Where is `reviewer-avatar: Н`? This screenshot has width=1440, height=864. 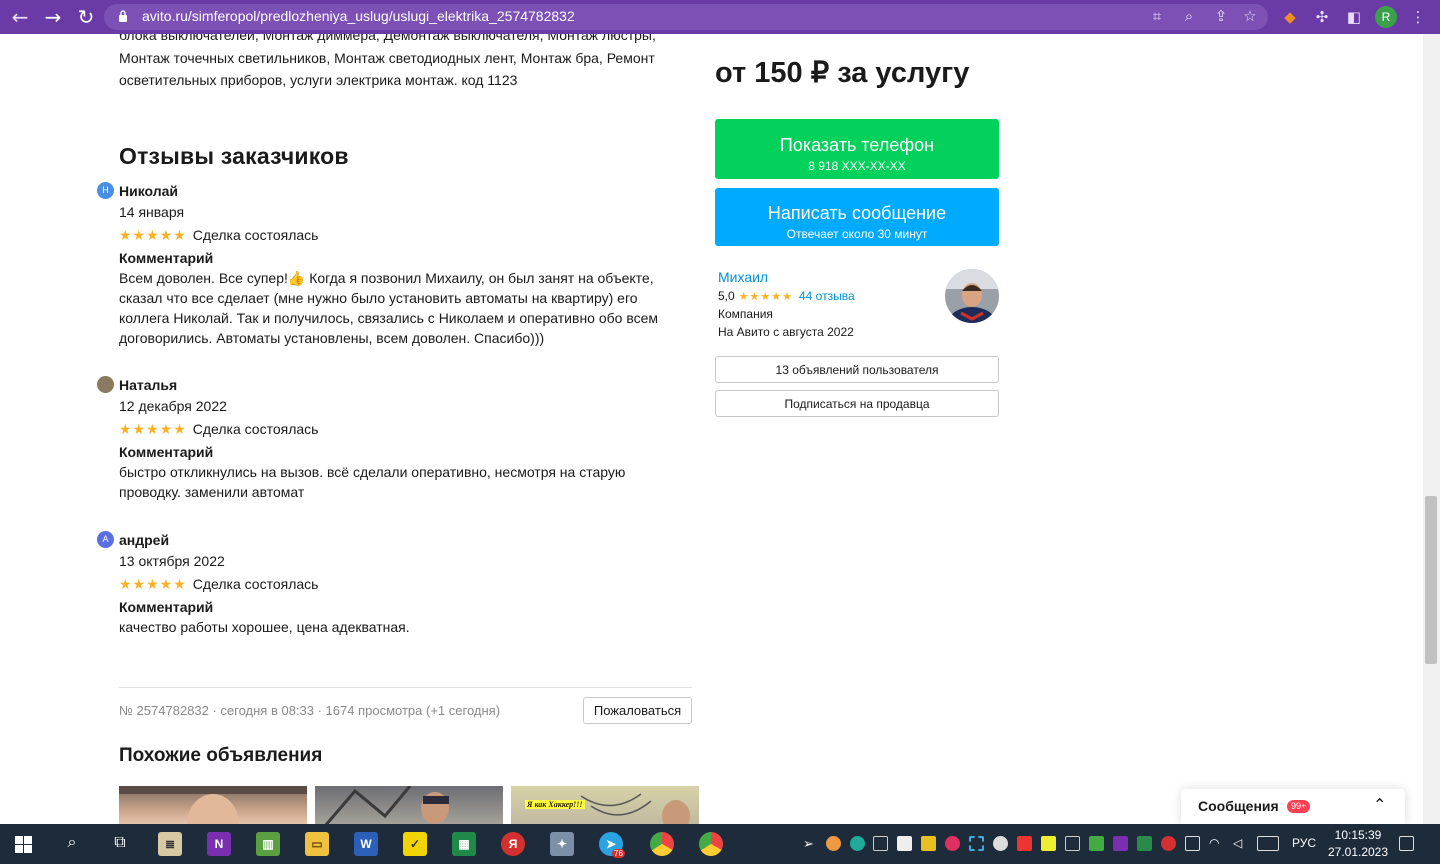 reviewer-avatar: Н is located at coordinates (105, 190).